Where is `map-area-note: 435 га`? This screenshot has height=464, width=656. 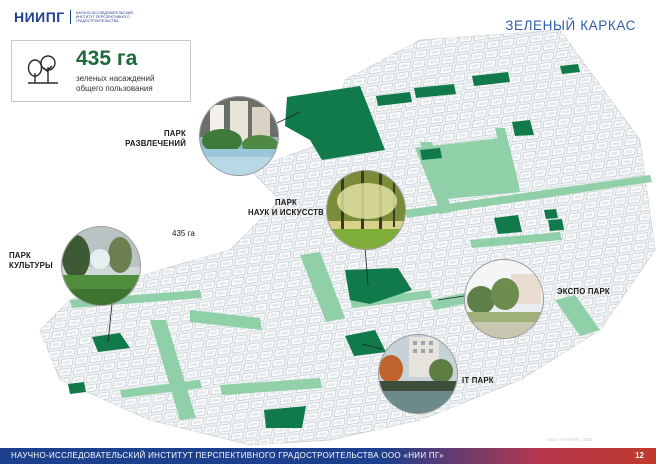 map-area-note: 435 га is located at coordinates (183, 233).